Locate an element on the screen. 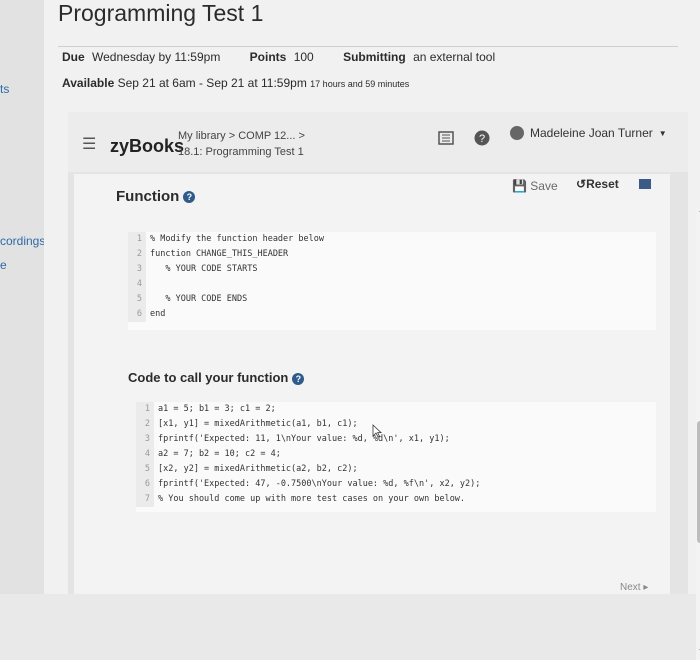  call-title: Code to call your function is located at coordinates (208, 377).